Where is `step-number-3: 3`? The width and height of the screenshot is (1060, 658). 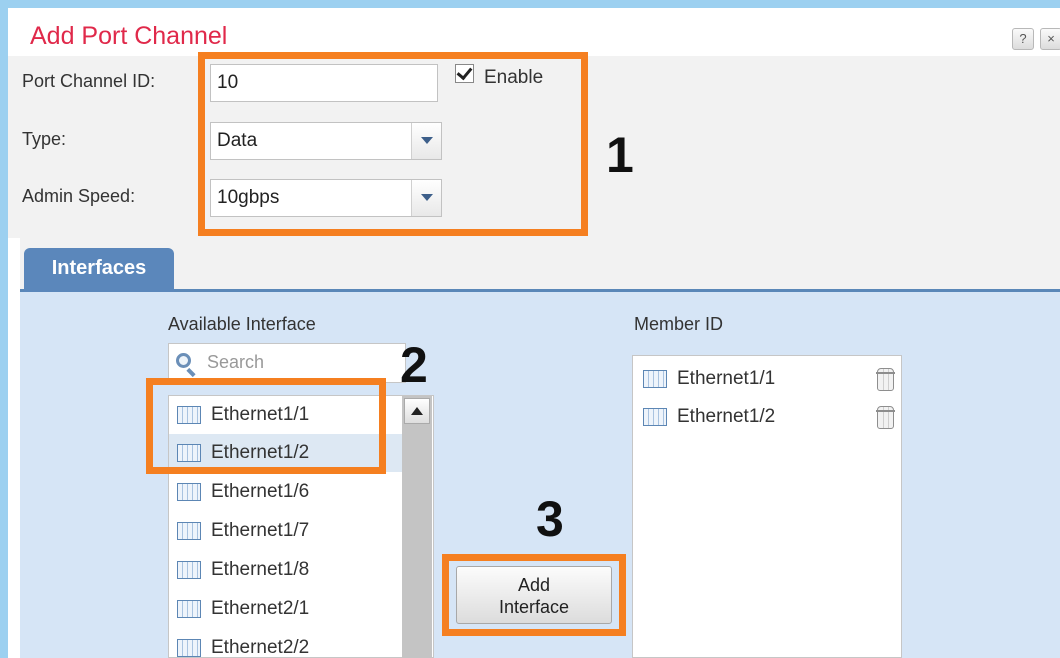
step-number-3: 3 is located at coordinates (550, 519).